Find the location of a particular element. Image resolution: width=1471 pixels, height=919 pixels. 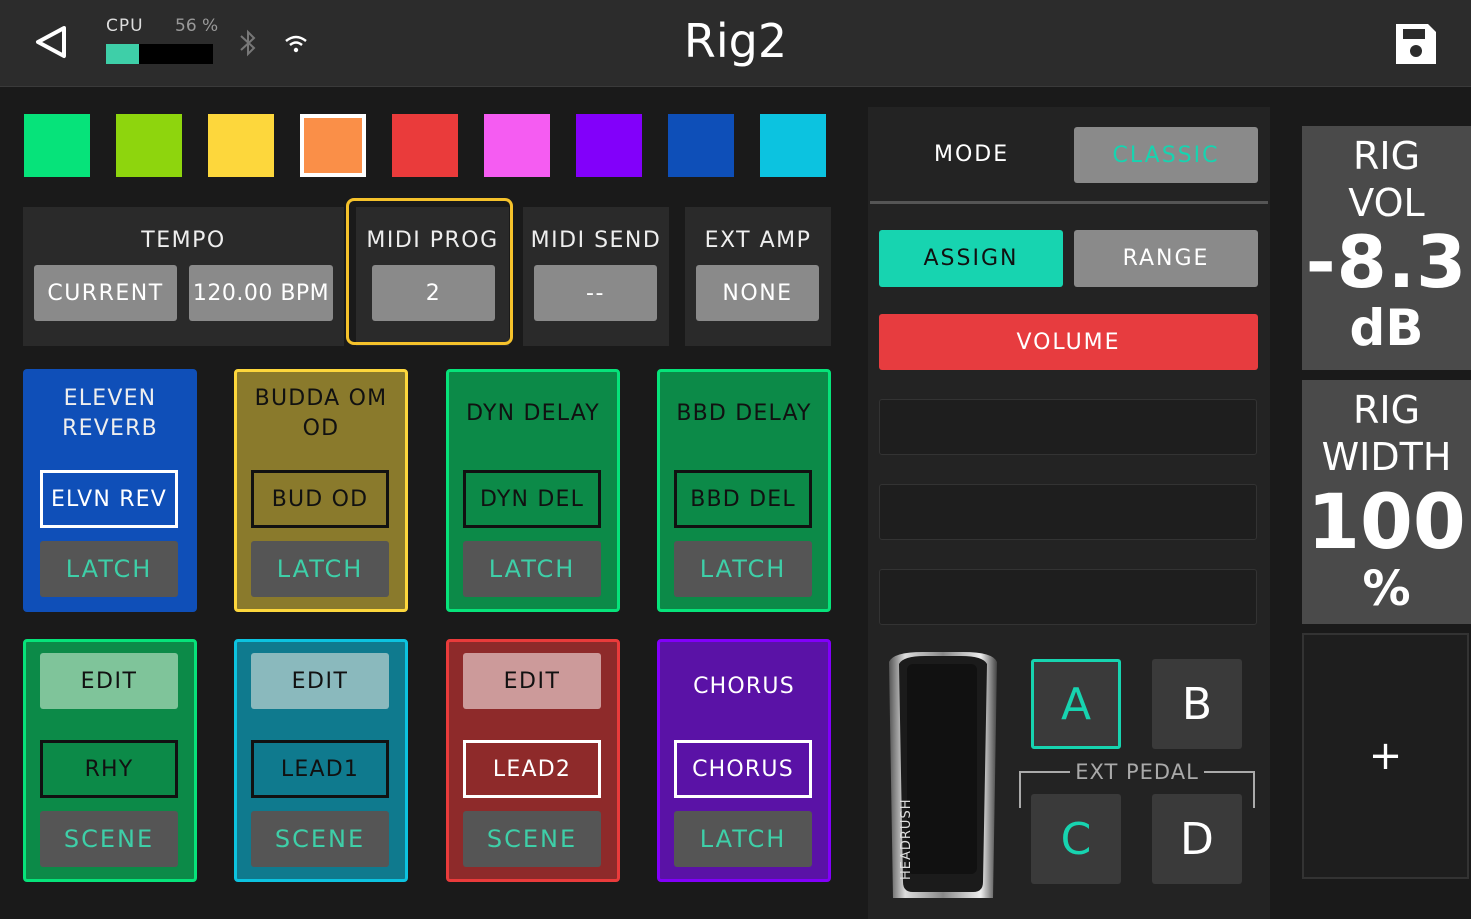

scene-tag: RHY is located at coordinates (109, 769).